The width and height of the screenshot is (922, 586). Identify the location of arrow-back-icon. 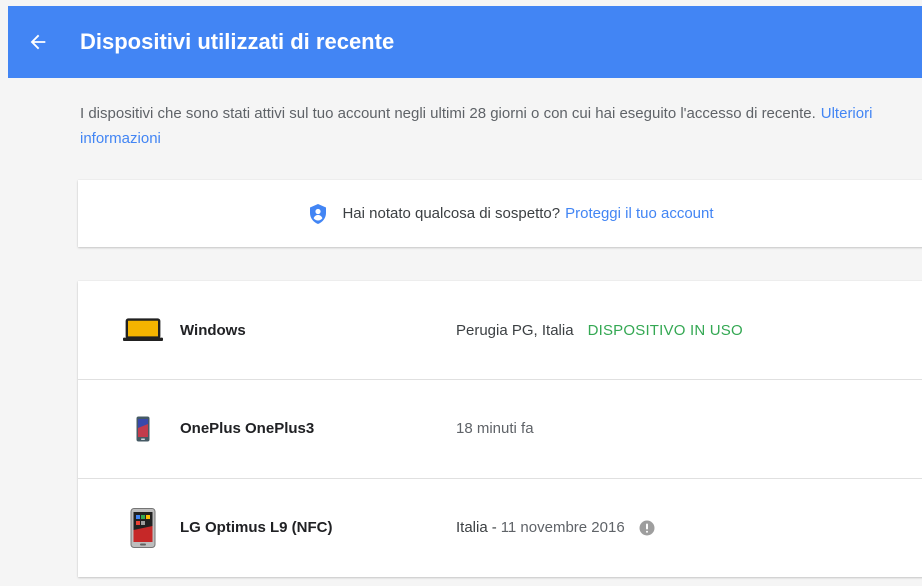
(38, 42).